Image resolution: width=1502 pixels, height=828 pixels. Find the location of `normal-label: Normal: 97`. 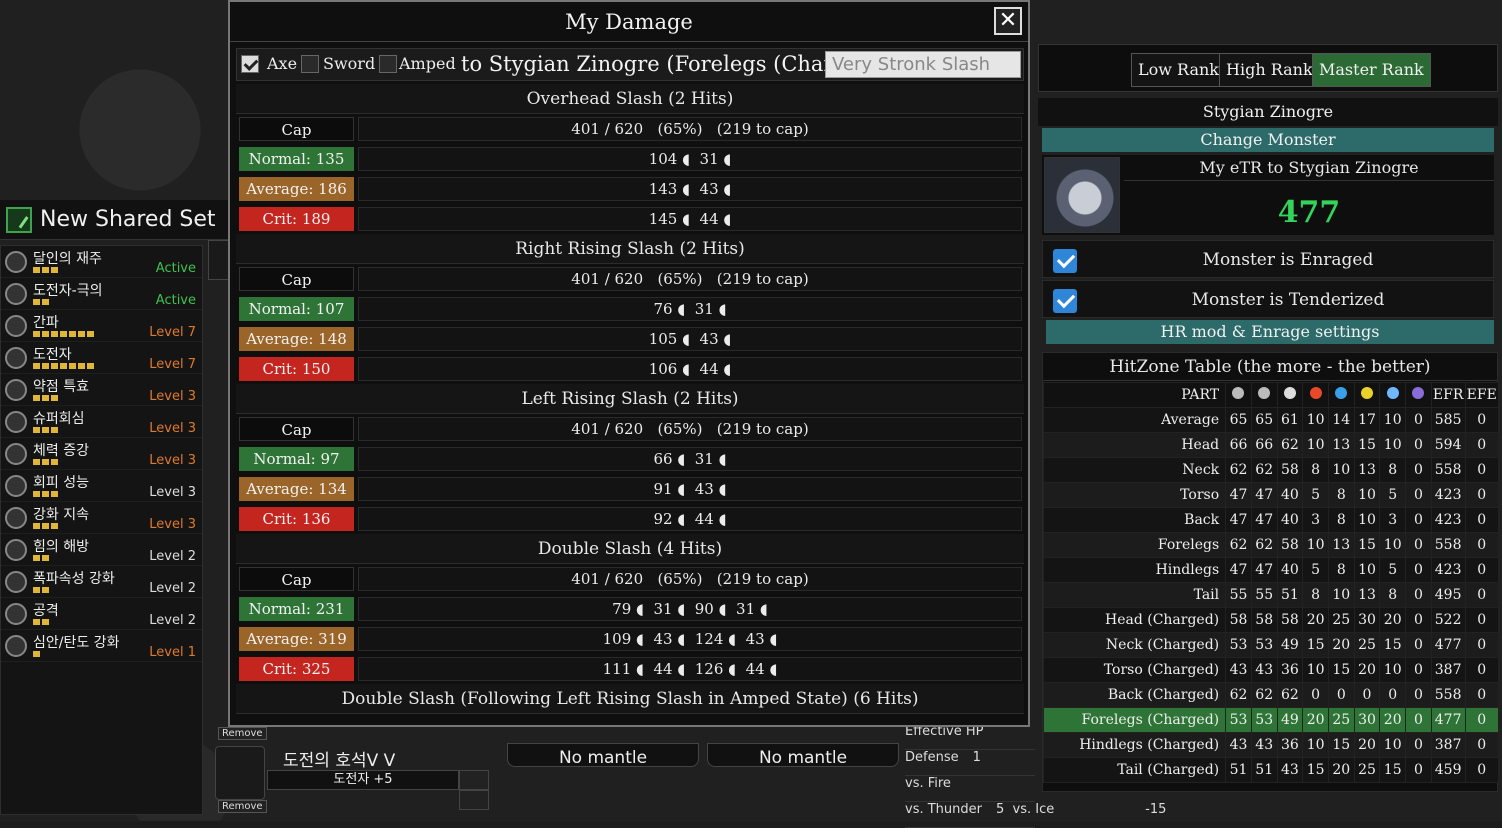

normal-label: Normal: 97 is located at coordinates (296, 459).